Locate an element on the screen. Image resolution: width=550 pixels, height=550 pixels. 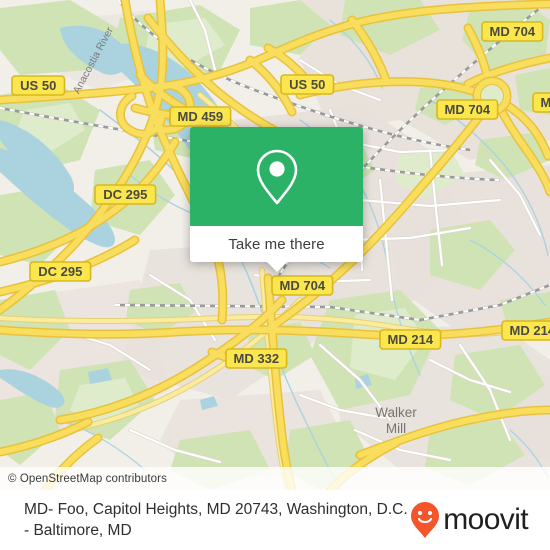
attribution-text: © OpenStreetMap contributors is located at coordinates (87, 478).